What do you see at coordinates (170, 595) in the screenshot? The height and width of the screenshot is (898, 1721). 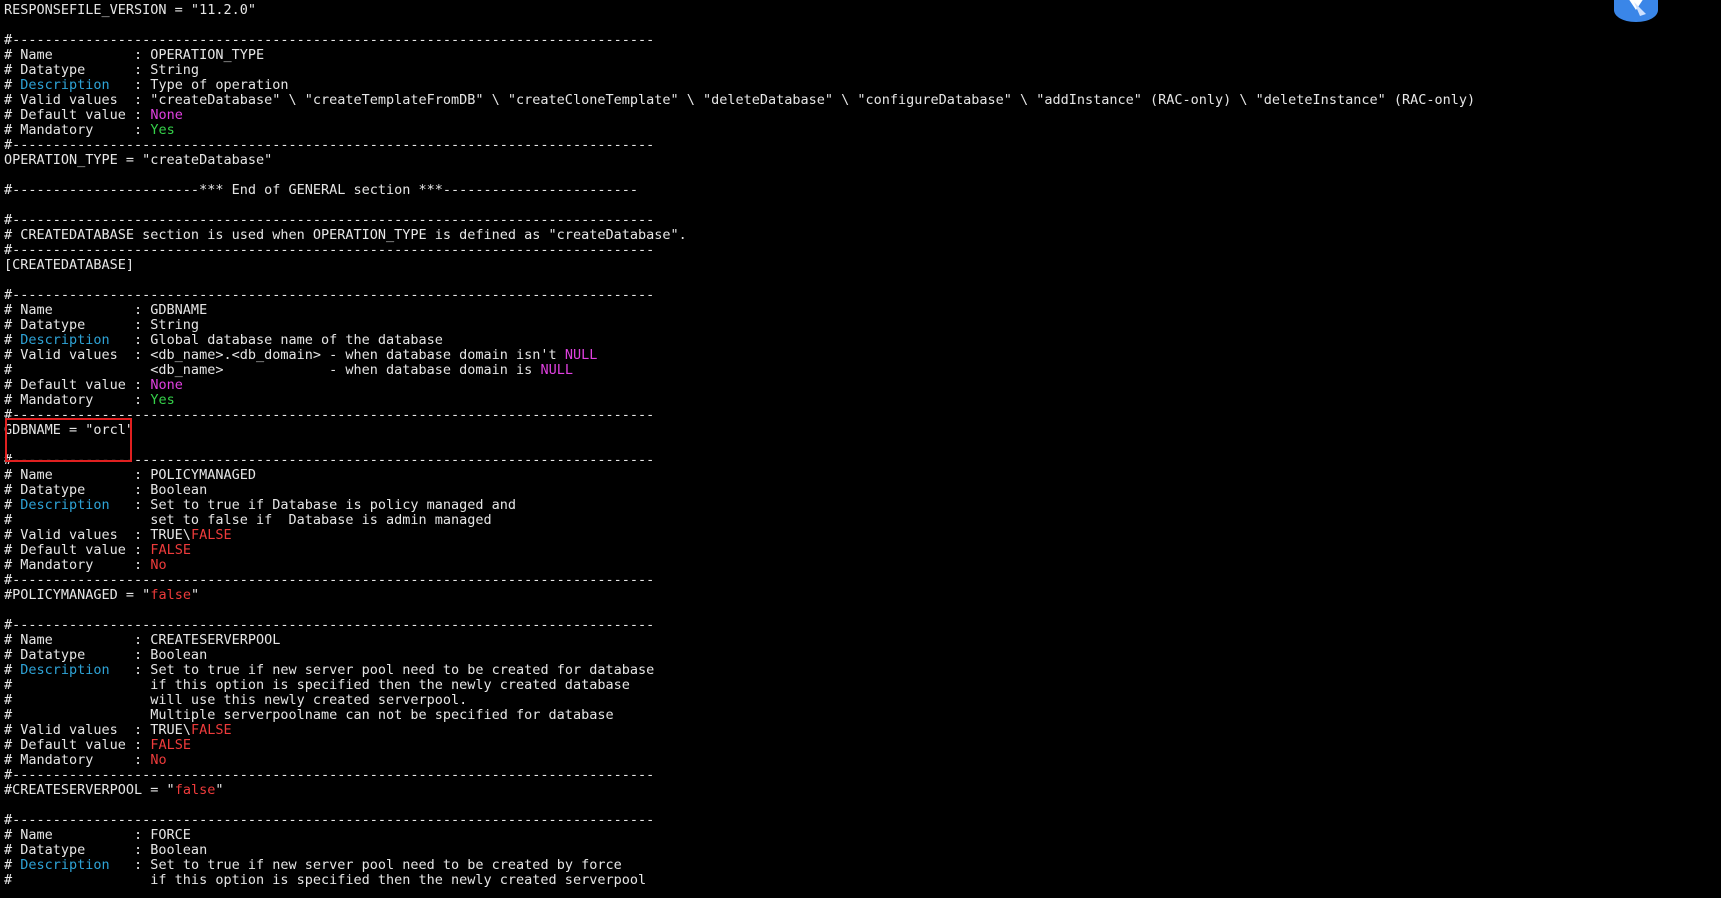 I see `terminal-text-segment: false` at bounding box center [170, 595].